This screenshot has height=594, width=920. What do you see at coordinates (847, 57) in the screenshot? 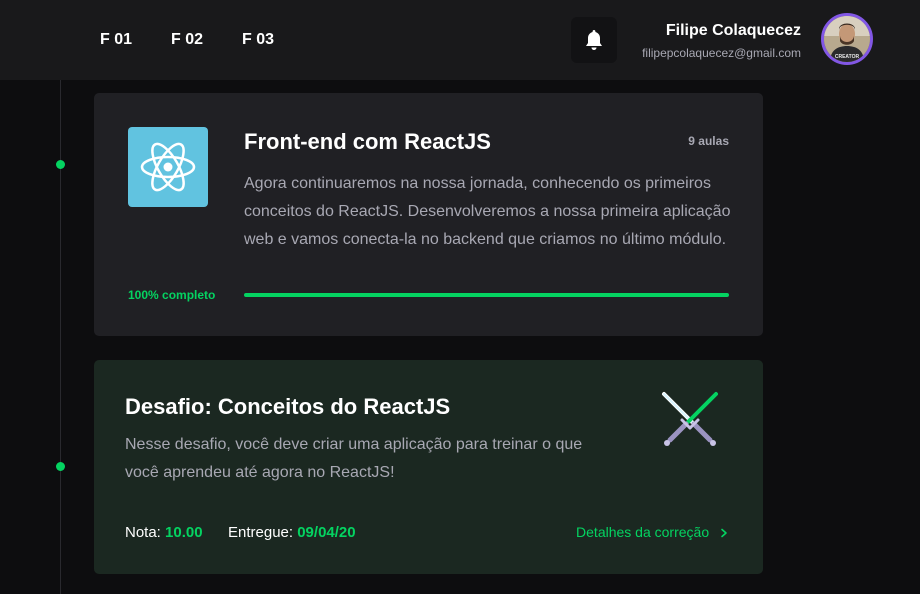
I see `avatar-shirt-text: CREATOR` at bounding box center [847, 57].